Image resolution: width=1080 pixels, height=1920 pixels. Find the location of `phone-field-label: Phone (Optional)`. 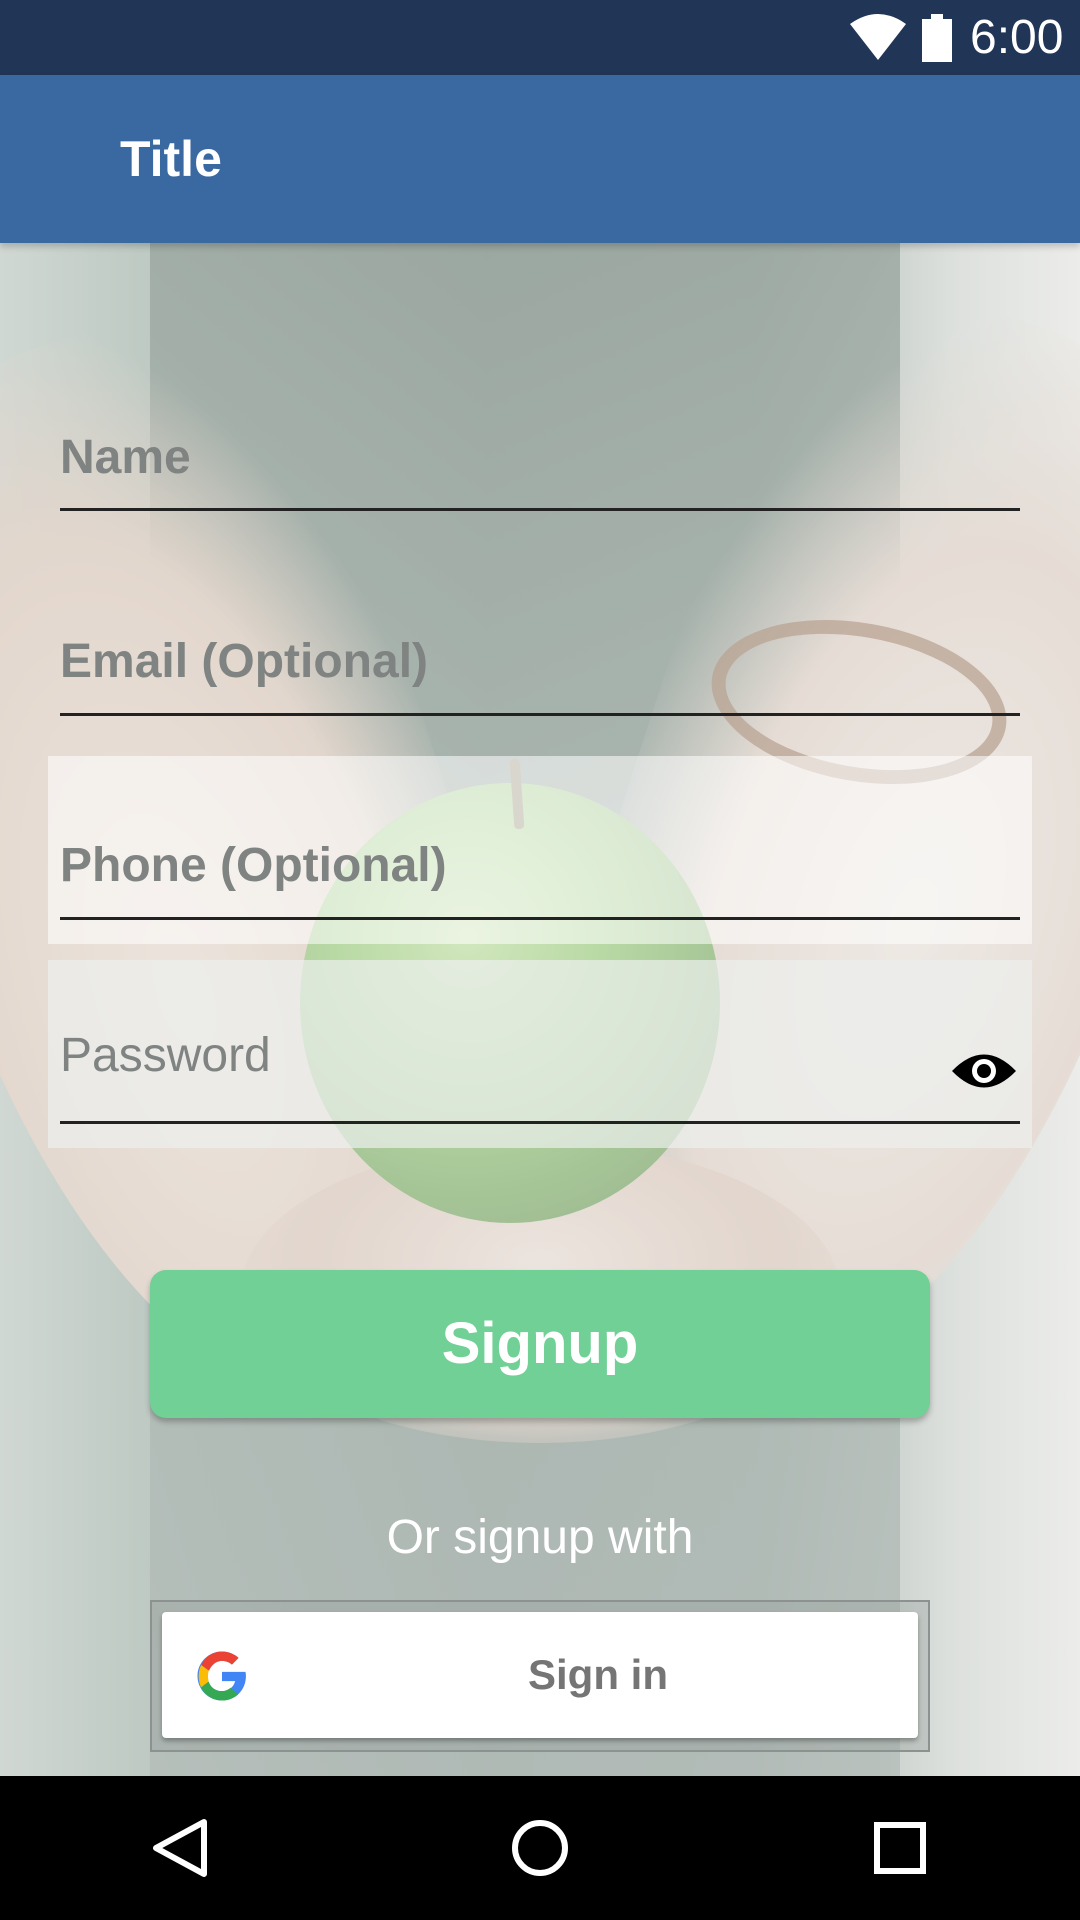

phone-field-label: Phone (Optional) is located at coordinates (253, 865).